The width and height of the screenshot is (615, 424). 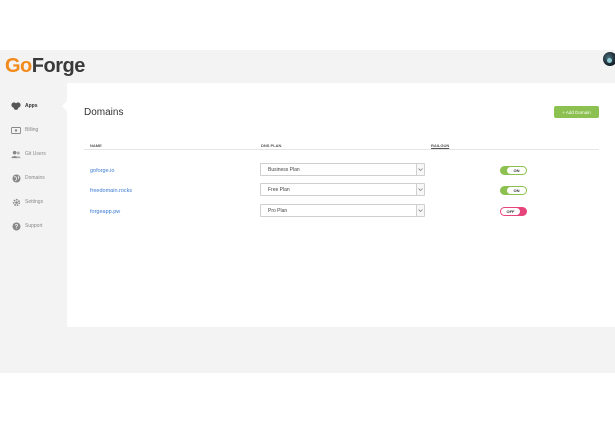 I want to click on goforge-logo: GoForge, so click(x=45, y=66).